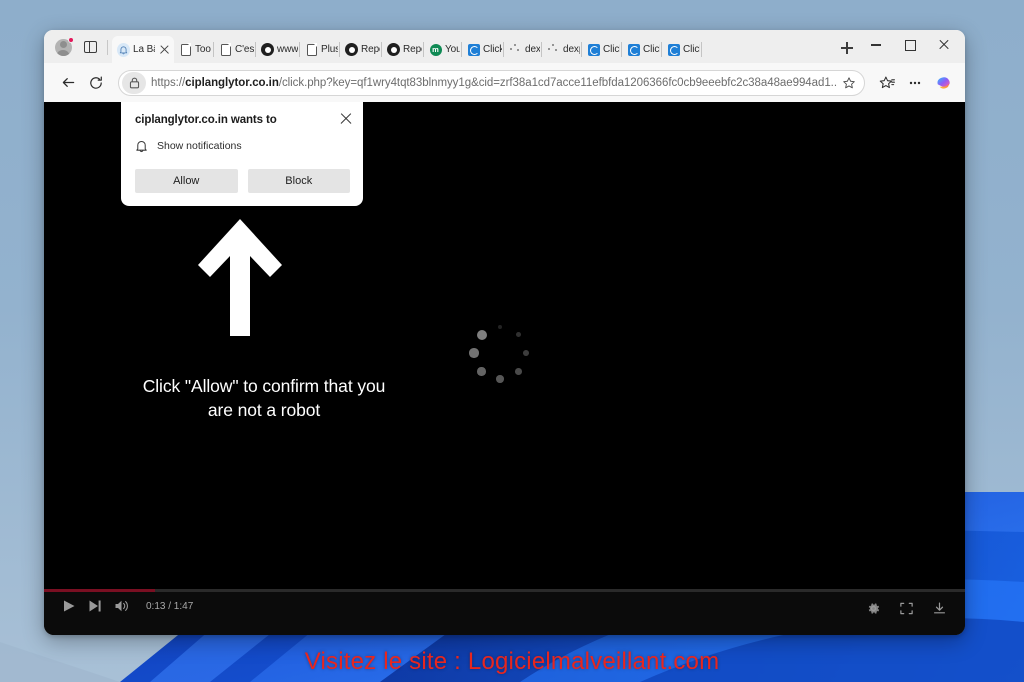 The height and width of the screenshot is (682, 1024). I want to click on tab-1: La Bä, so click(143, 49).